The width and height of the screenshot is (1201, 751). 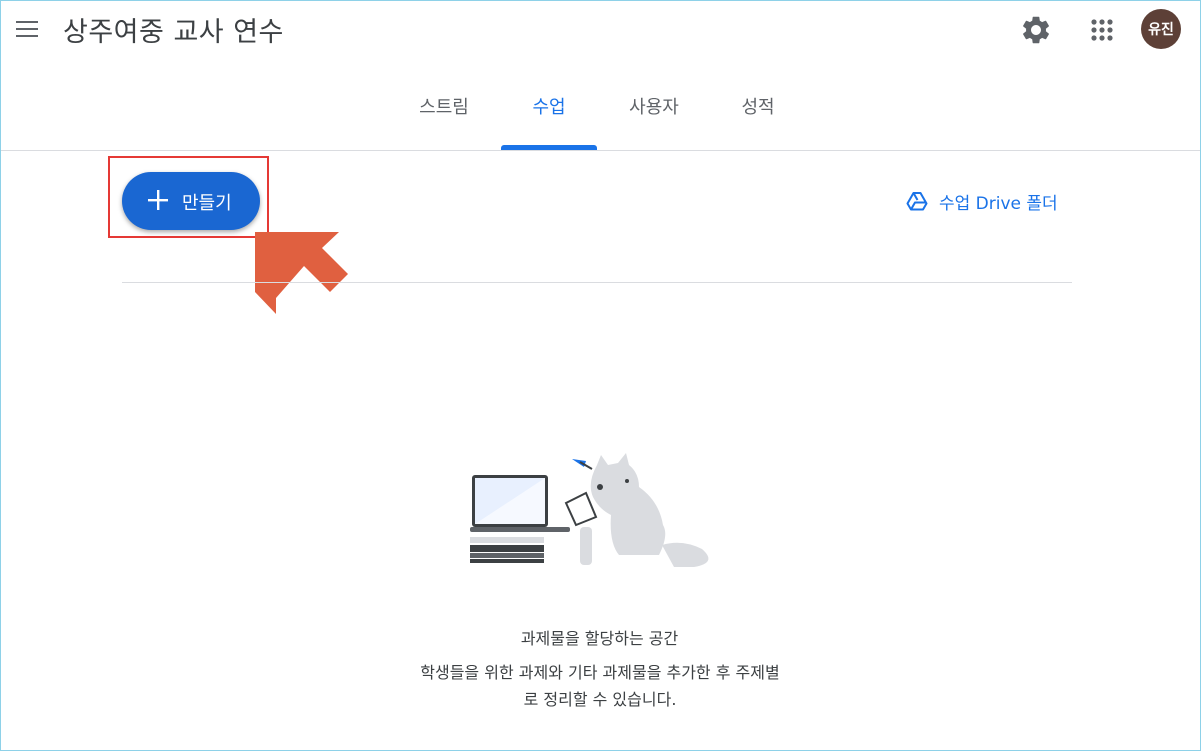 I want to click on pointer-arrow-icon, so click(x=301, y=273).